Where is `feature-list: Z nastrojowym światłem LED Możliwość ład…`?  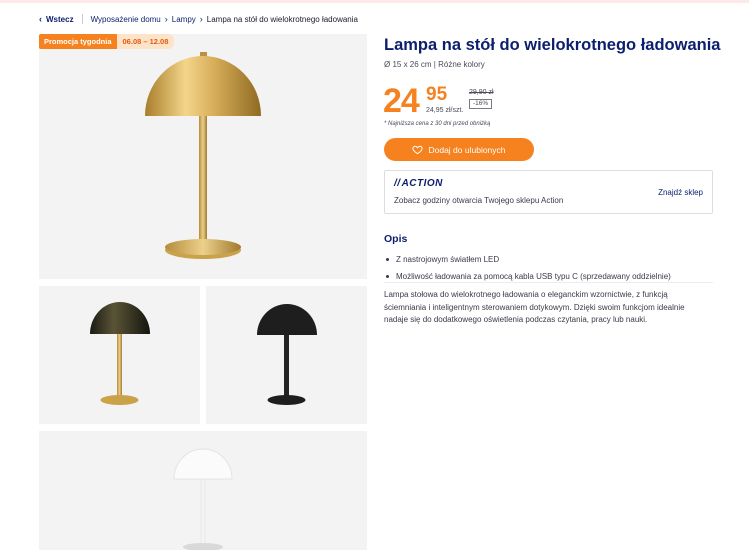 feature-list: Z nastrojowym światłem LED Możliwość ład… is located at coordinates (528, 268).